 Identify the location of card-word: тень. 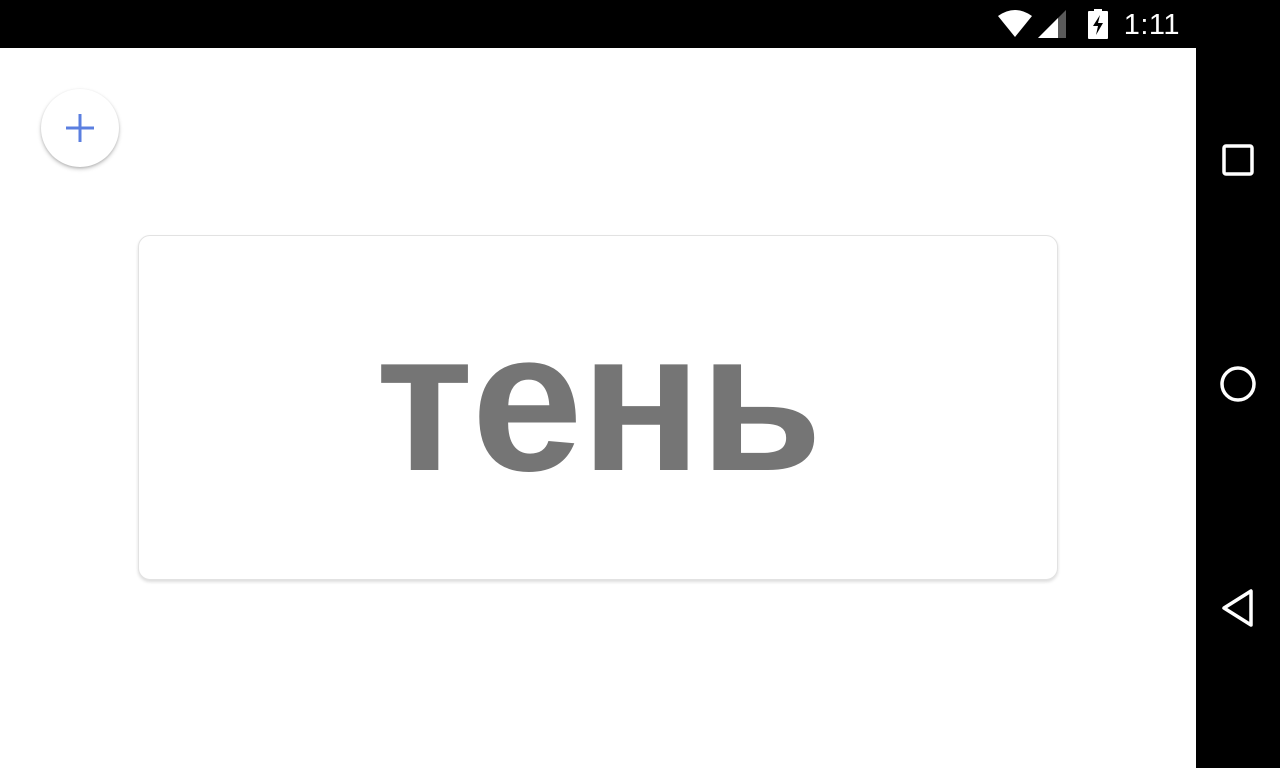
(599, 401).